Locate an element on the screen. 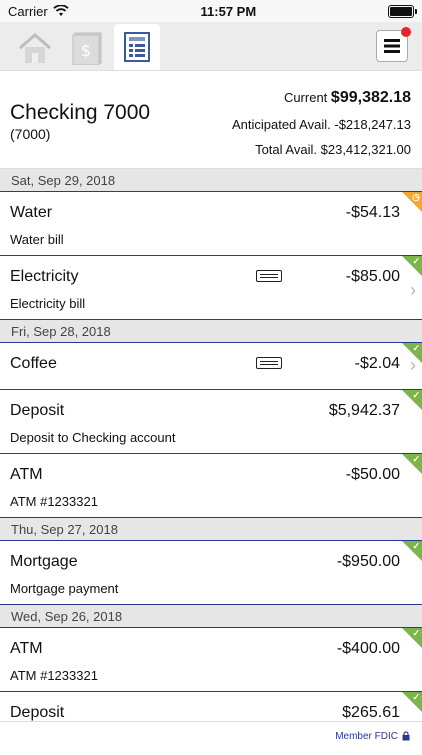 The width and height of the screenshot is (422, 755). date-header: Fri, Sep 28, 2018 is located at coordinates (211, 331).